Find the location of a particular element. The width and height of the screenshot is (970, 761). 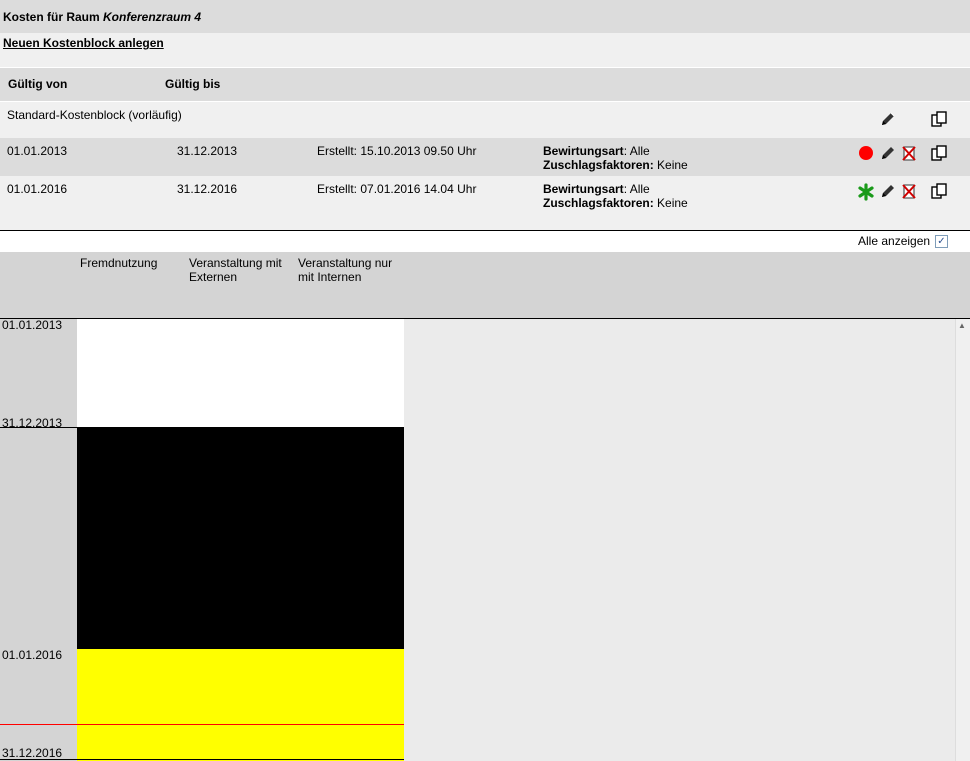

row-valid-to: 31.12.2016 is located at coordinates (207, 189).